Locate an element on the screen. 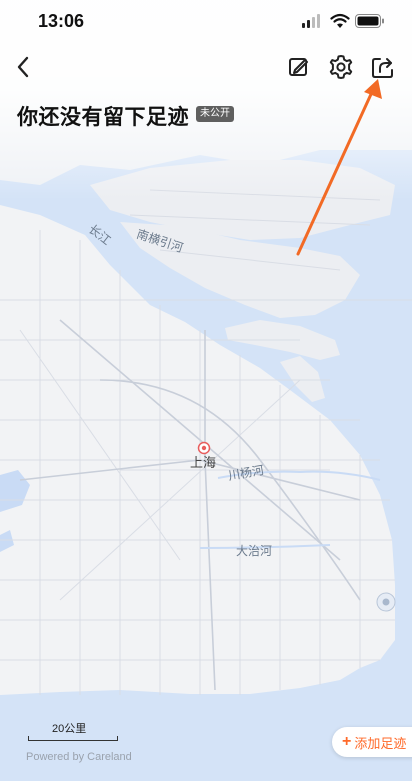 This screenshot has width=412, height=781. back-button is located at coordinates (23, 67).